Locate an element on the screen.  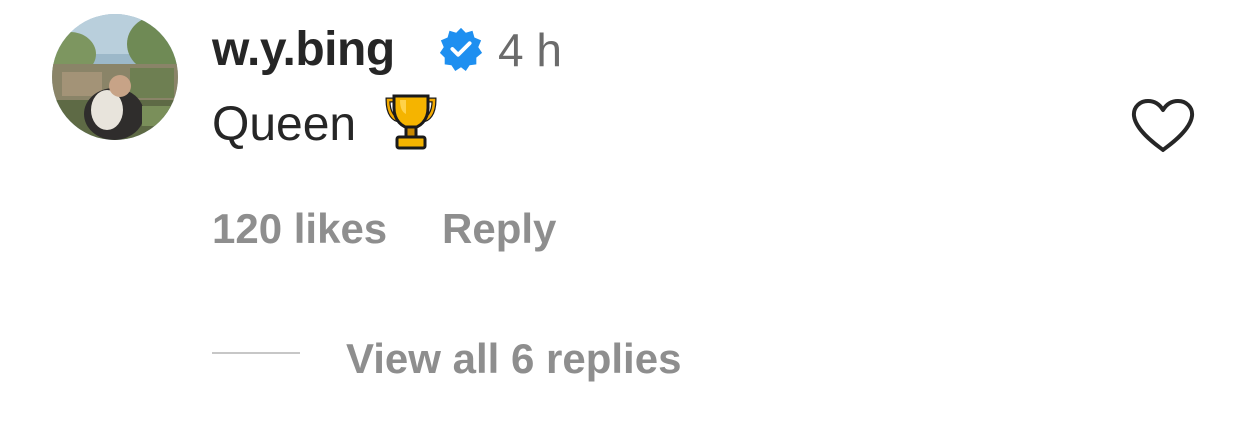
comment-username: w.y.bing is located at coordinates (303, 50).